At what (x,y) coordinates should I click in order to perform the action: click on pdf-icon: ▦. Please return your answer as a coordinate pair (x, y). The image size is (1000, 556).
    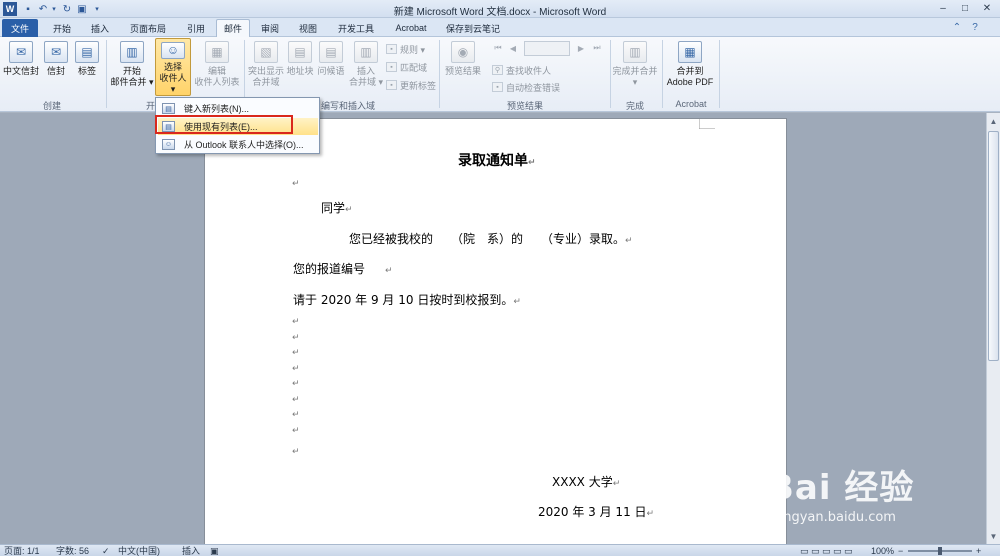
    Looking at the image, I should click on (690, 52).